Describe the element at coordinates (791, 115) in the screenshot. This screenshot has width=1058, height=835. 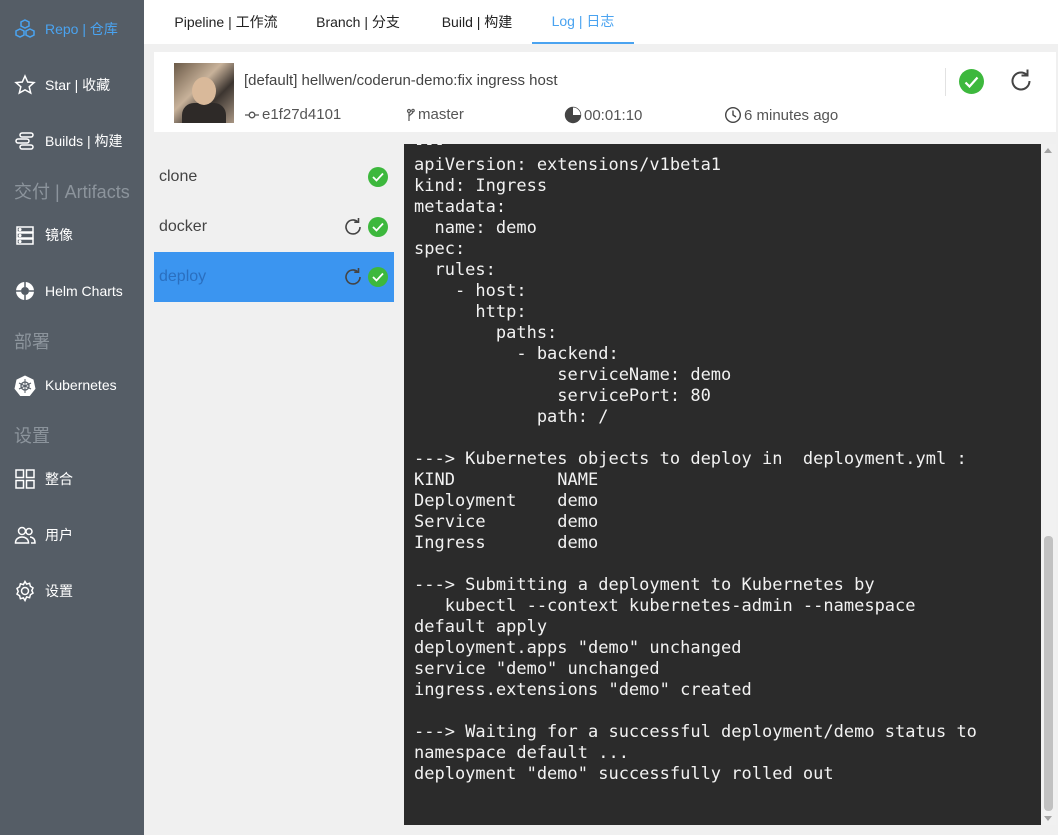
I see `build-time-ago: 6 minutes ago` at that location.